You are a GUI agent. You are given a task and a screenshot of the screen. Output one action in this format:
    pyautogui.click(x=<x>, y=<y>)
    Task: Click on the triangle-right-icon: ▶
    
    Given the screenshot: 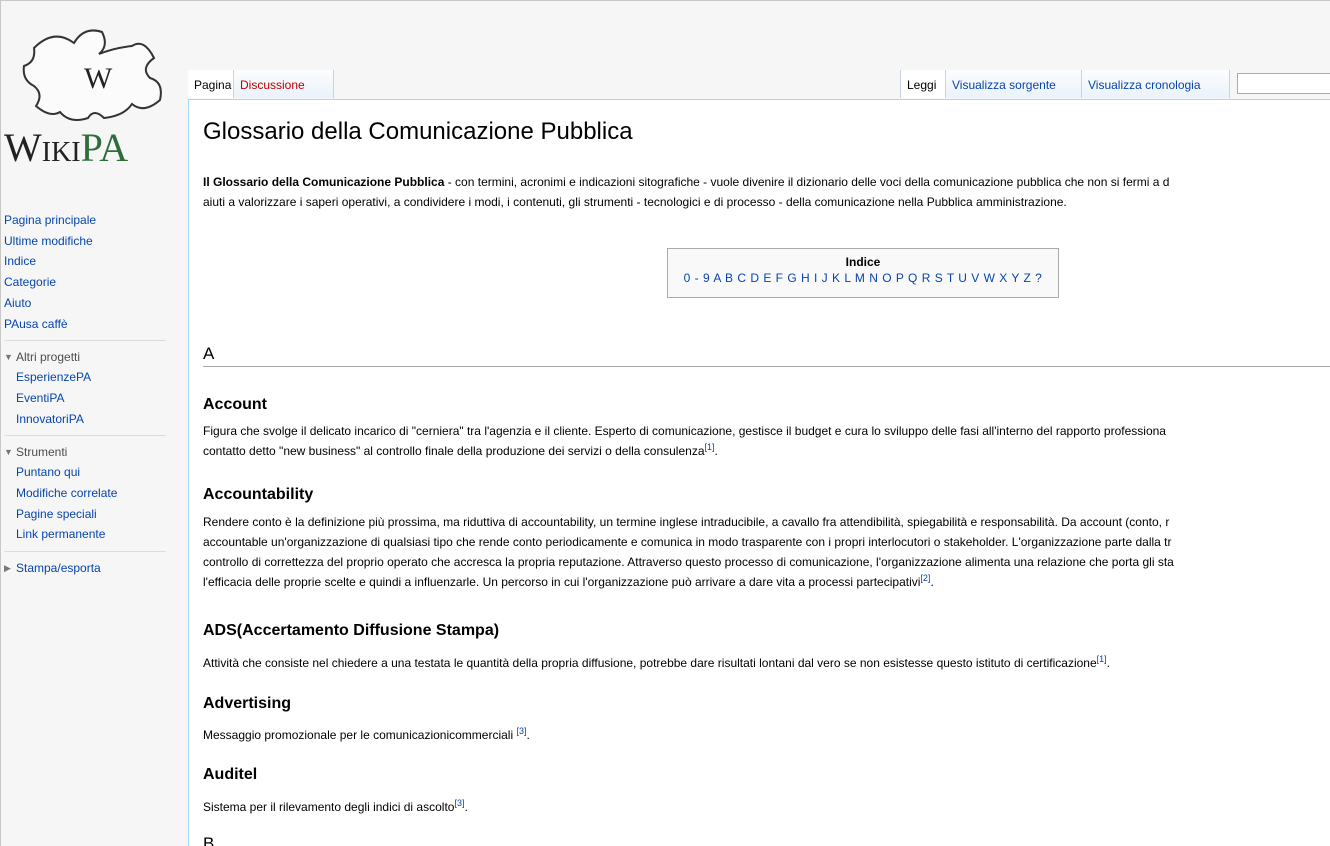 What is the action you would take?
    pyautogui.click(x=7, y=568)
    